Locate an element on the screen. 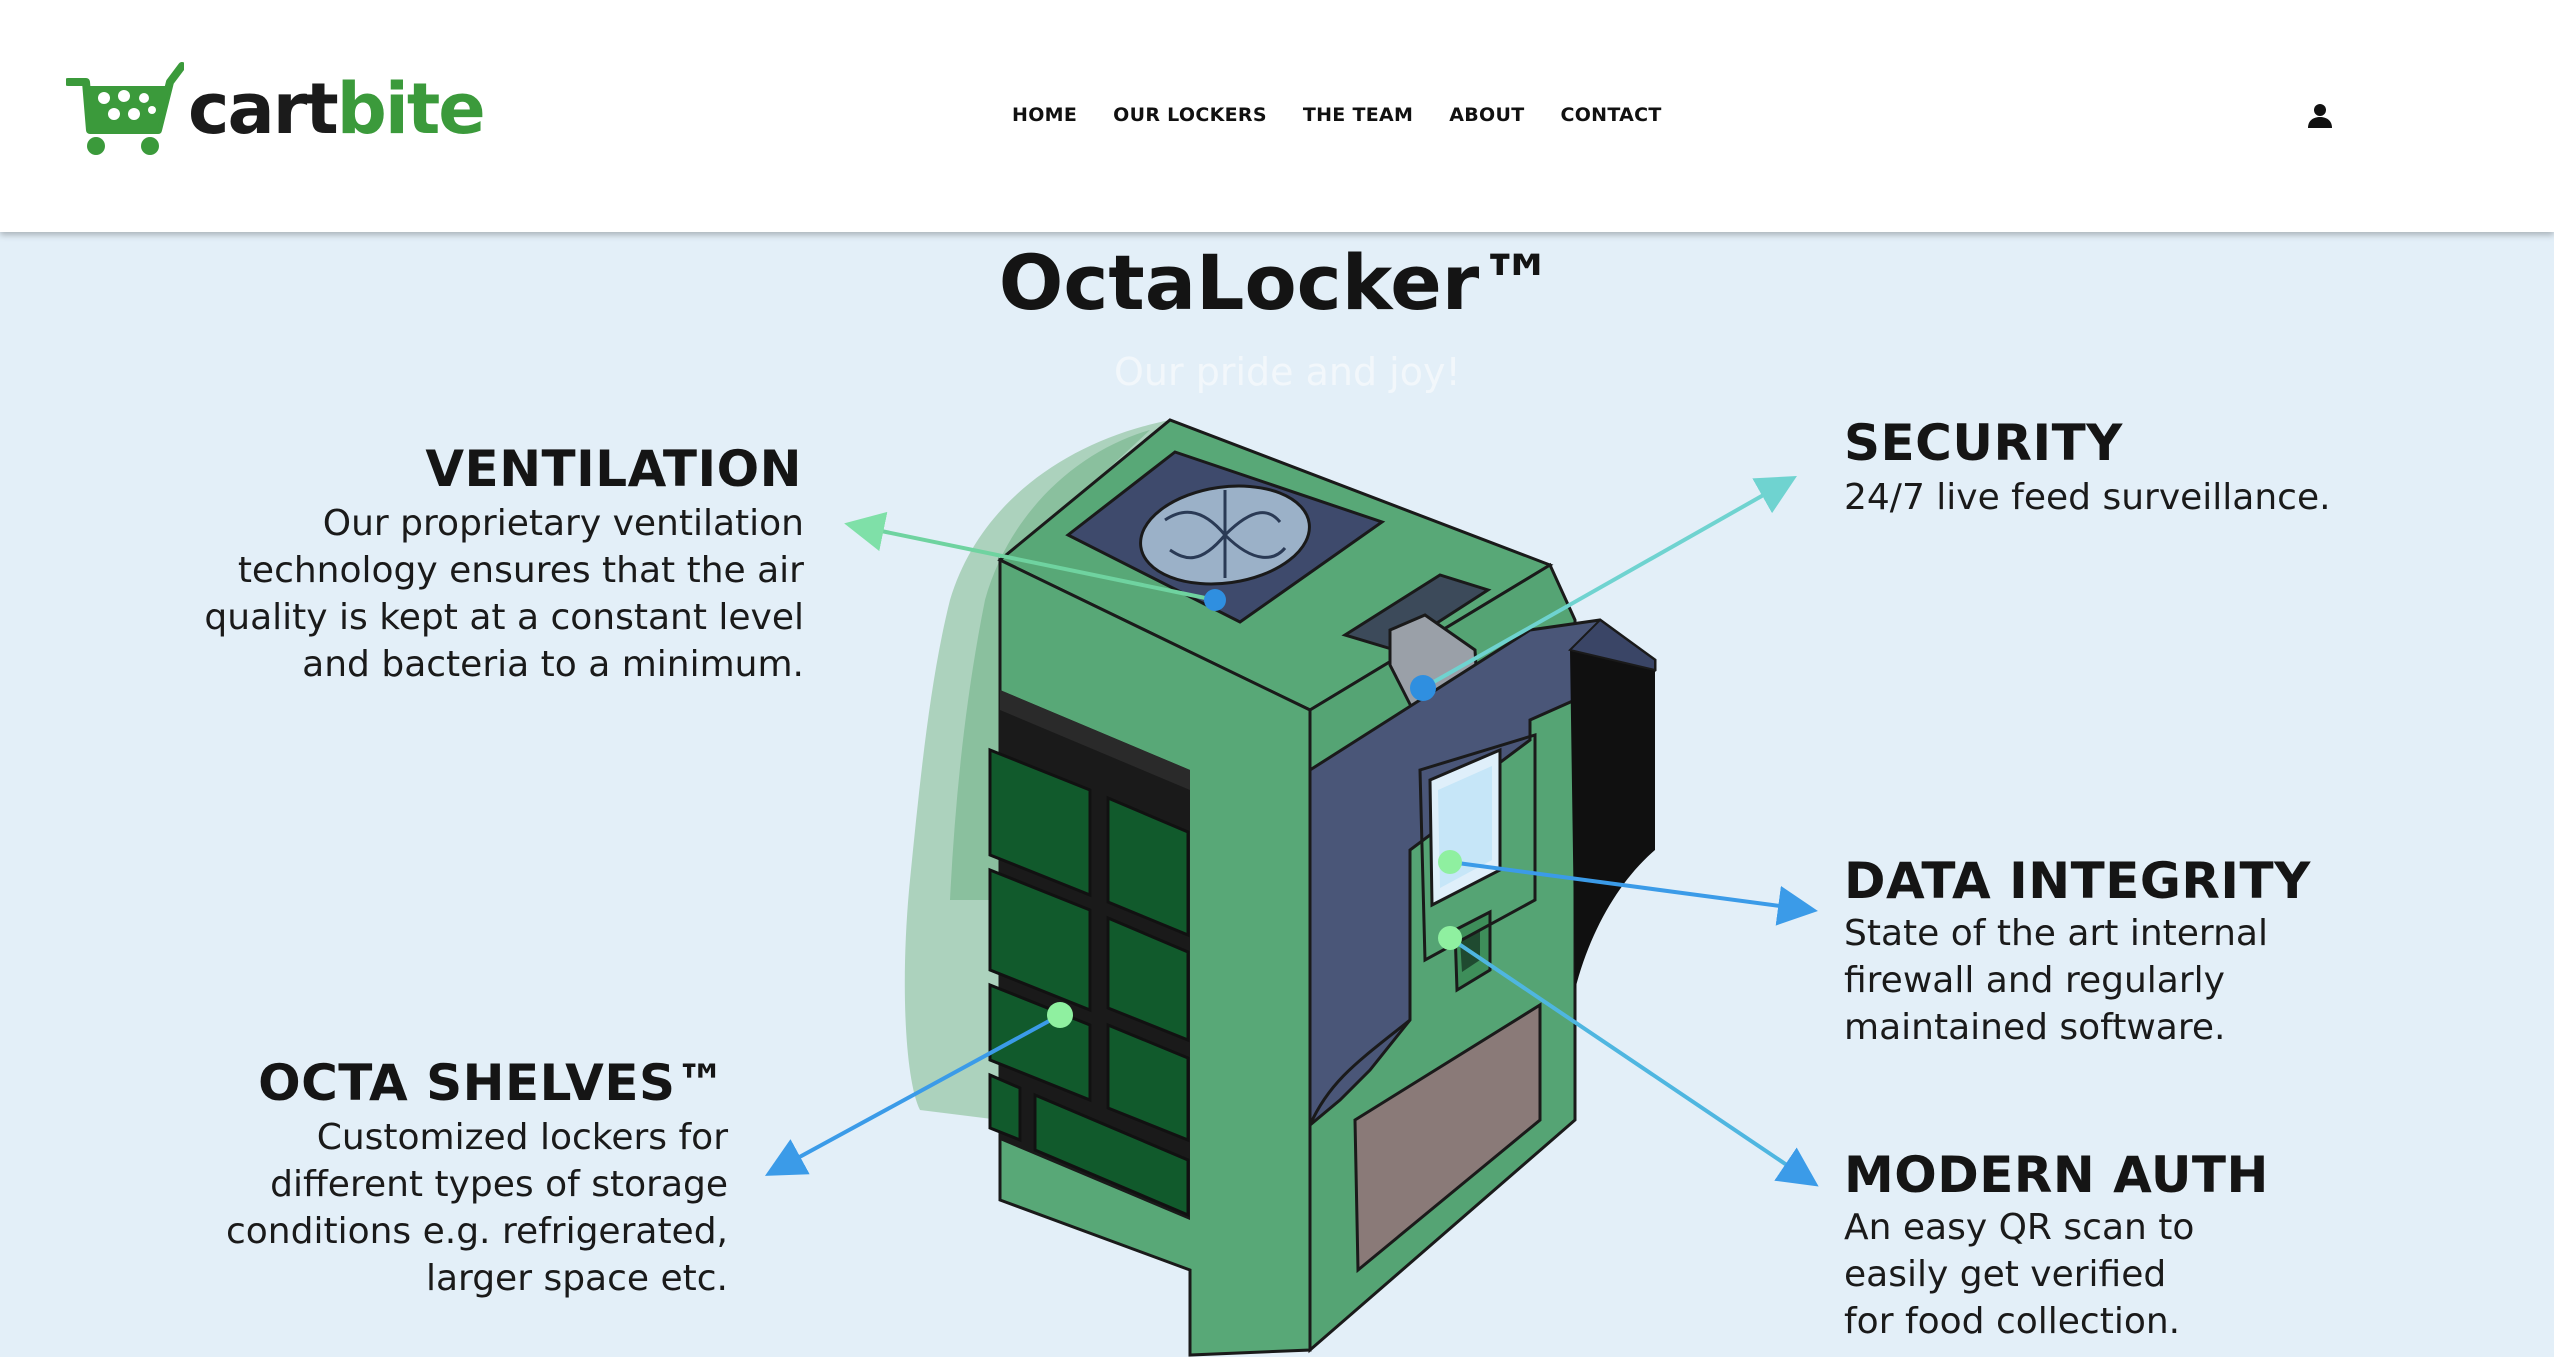 This screenshot has width=2554, height=1357. data-integrity-heading: DATA INTEGRITY is located at coordinates (2077, 881).